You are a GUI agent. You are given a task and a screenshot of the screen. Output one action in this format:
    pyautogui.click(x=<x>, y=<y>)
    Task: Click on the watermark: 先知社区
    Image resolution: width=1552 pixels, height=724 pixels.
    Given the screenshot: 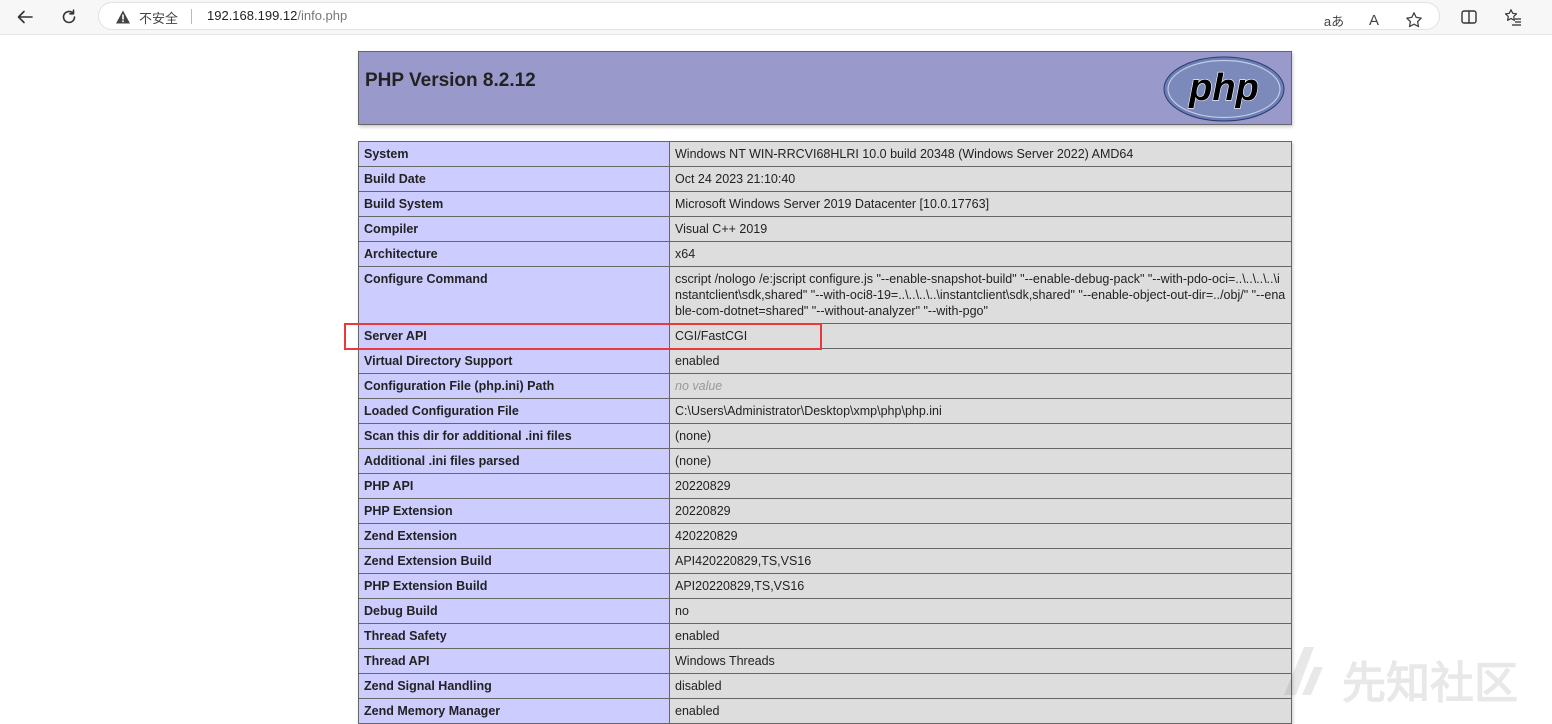 What is the action you would take?
    pyautogui.click(x=1408, y=675)
    